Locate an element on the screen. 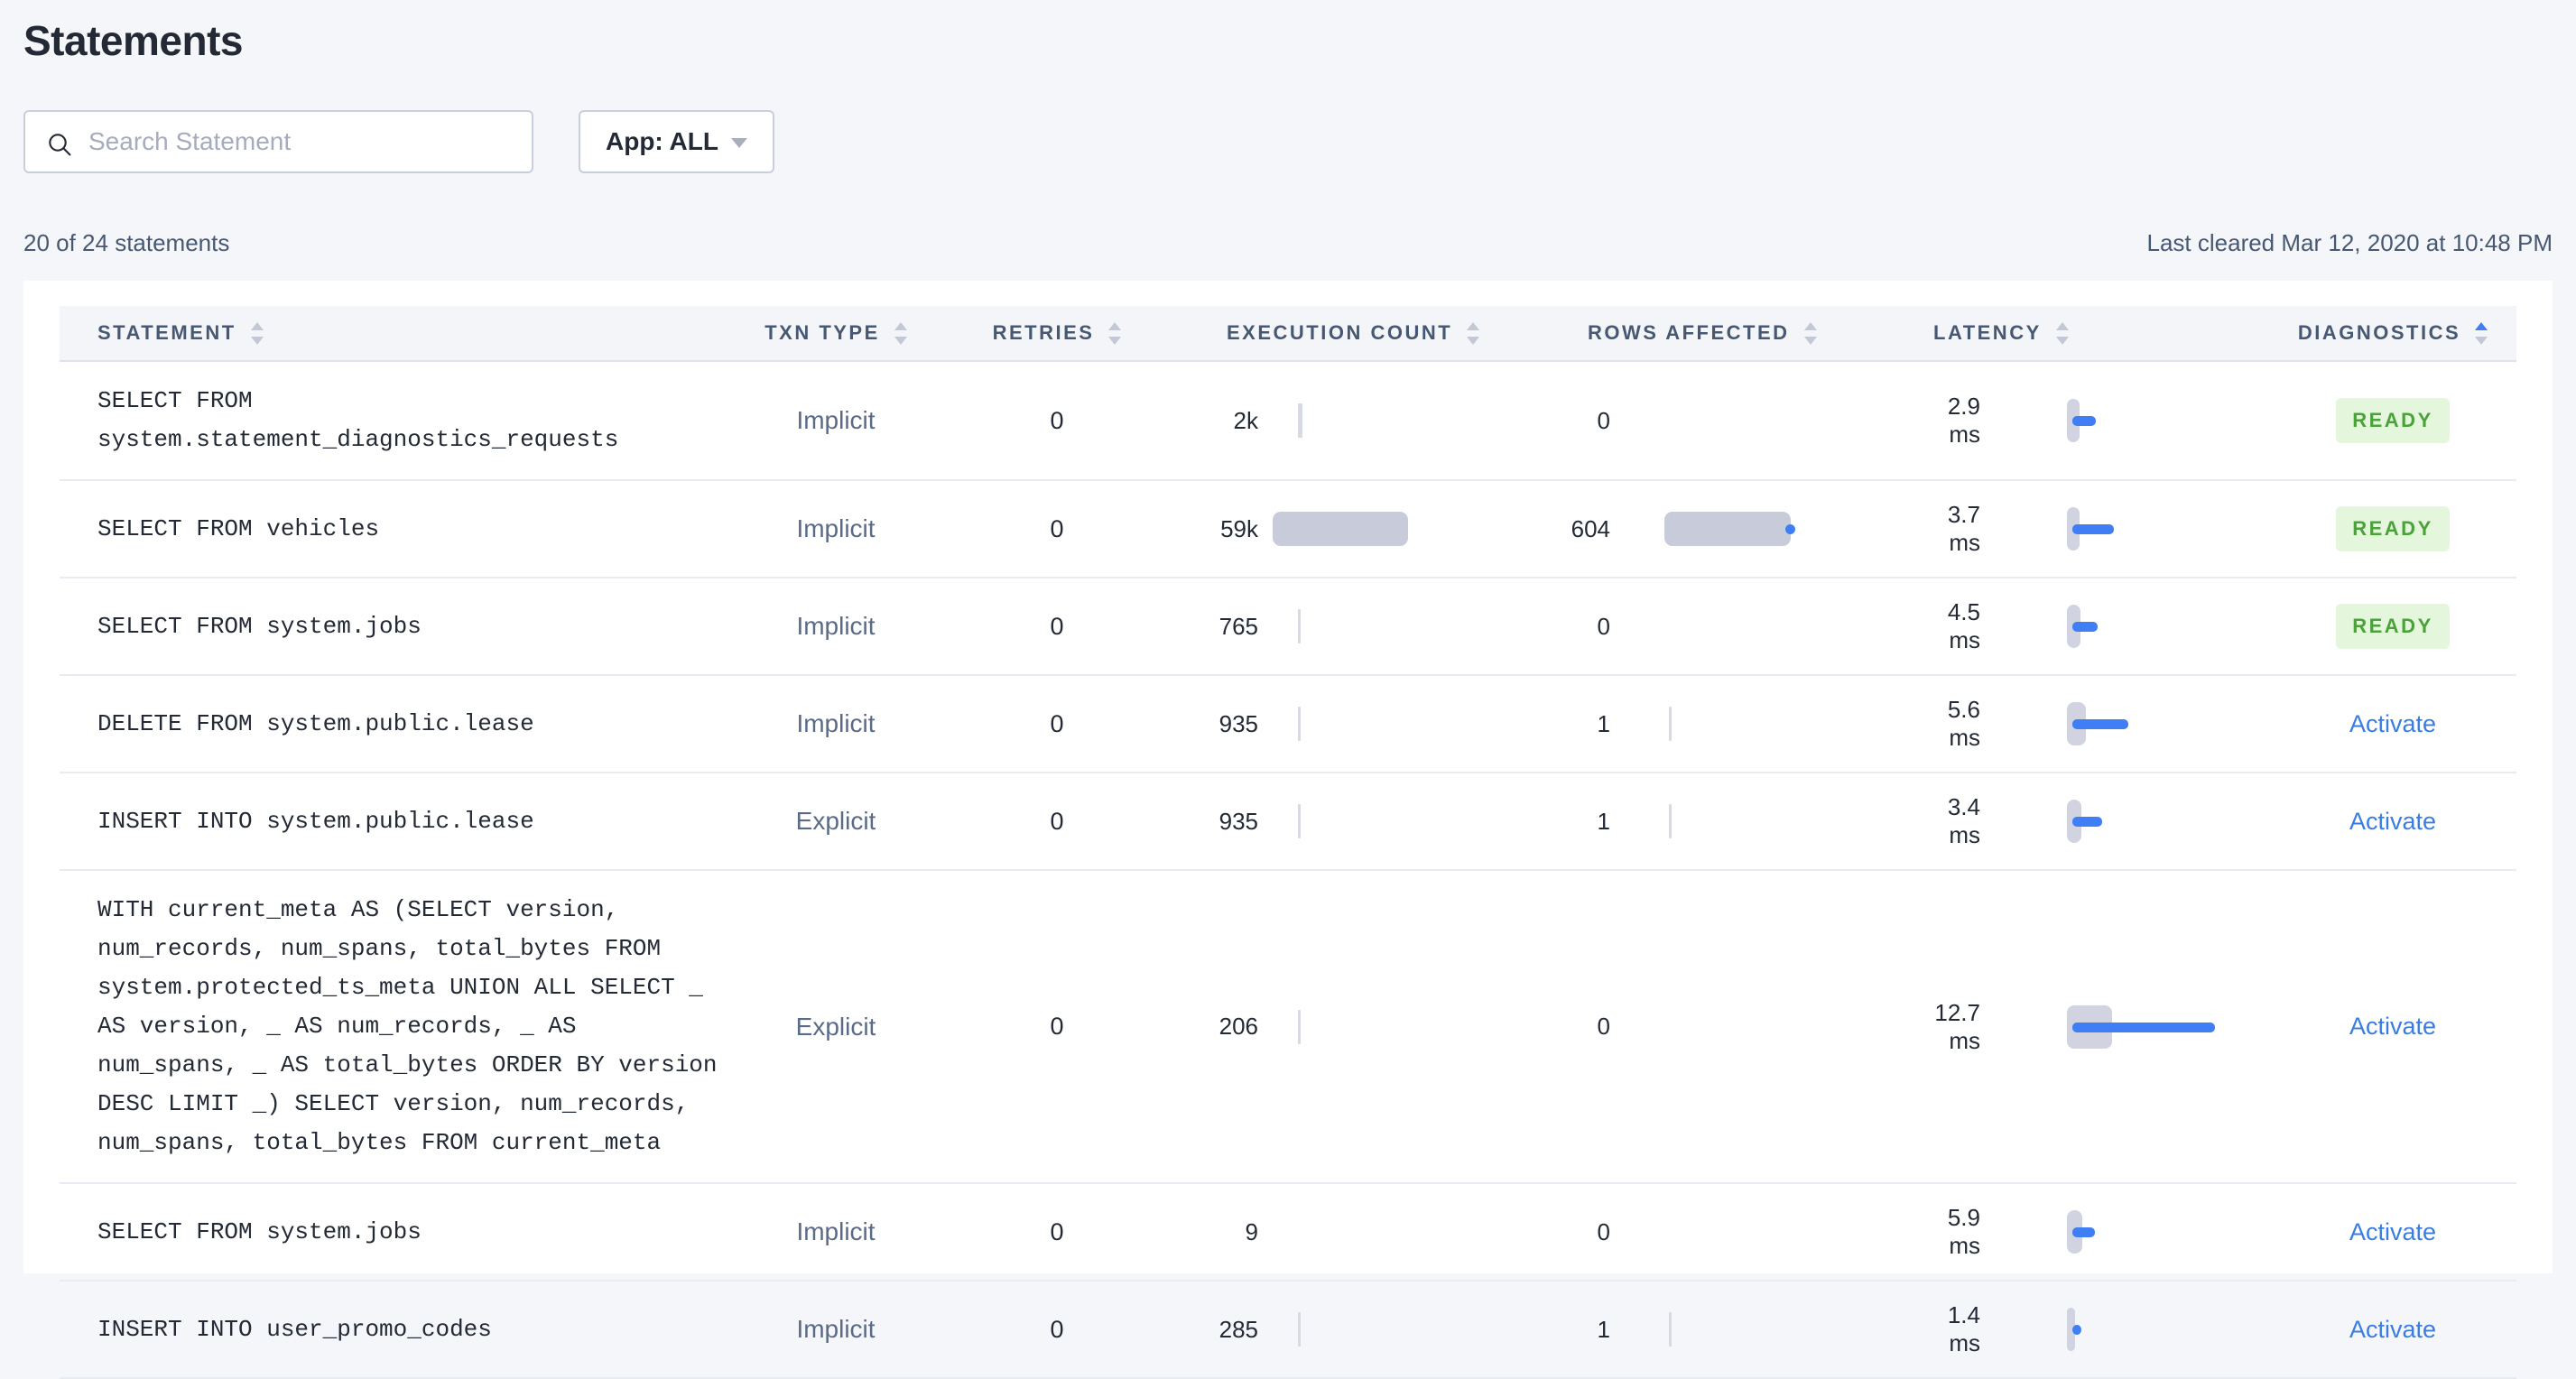  execution-count-cell: 935 is located at coordinates (1363, 723).